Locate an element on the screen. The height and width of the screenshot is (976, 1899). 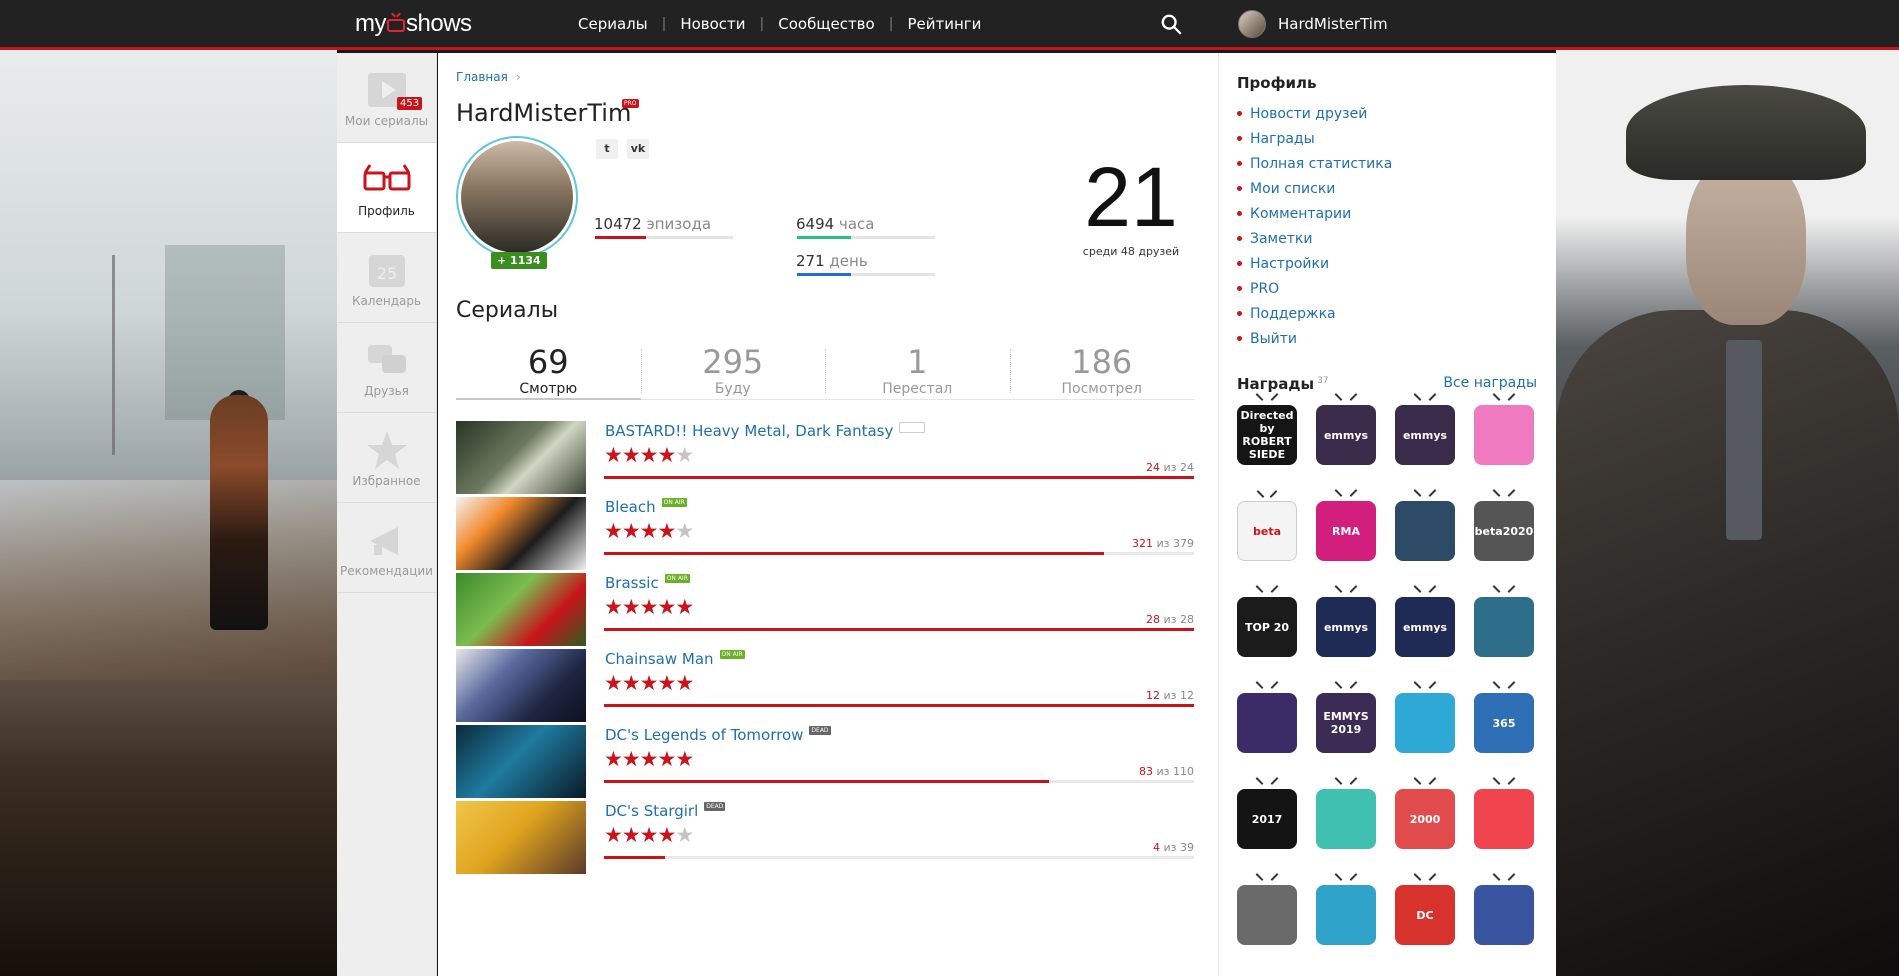
tab-stopped: 1 Перестал is located at coordinates (917, 371).